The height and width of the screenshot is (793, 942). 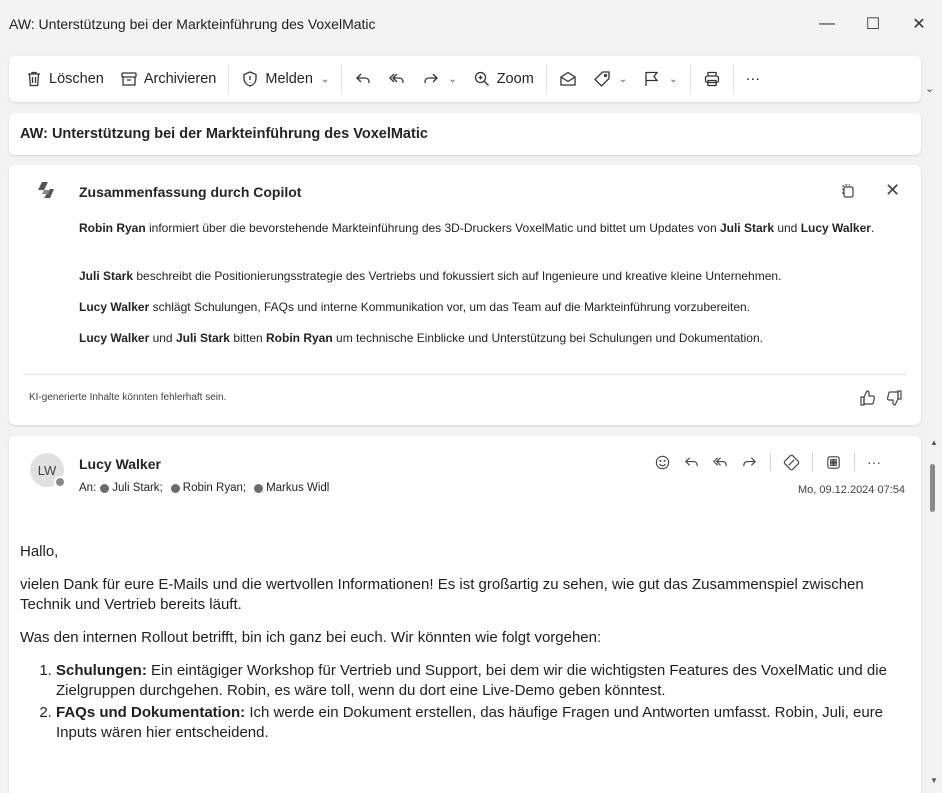 What do you see at coordinates (129, 79) in the screenshot?
I see `archive-icon` at bounding box center [129, 79].